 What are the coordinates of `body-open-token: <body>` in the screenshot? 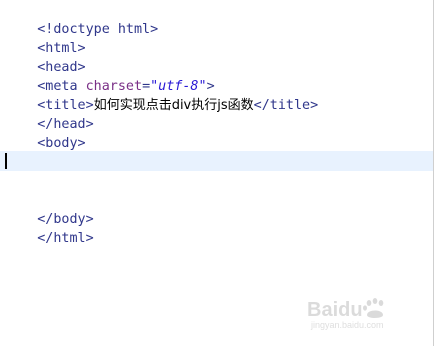 It's located at (61, 143).